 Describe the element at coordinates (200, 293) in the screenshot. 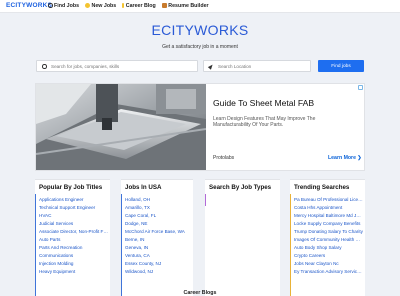

I see `career-blogs-heading: Career Blogs` at that location.